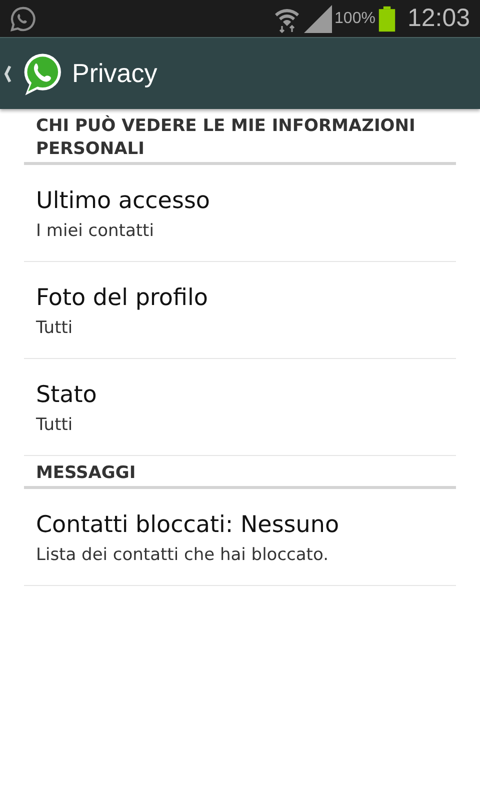 The image size is (480, 800). What do you see at coordinates (240, 310) in the screenshot?
I see `preference-item: Foto del profilo Tutti` at bounding box center [240, 310].